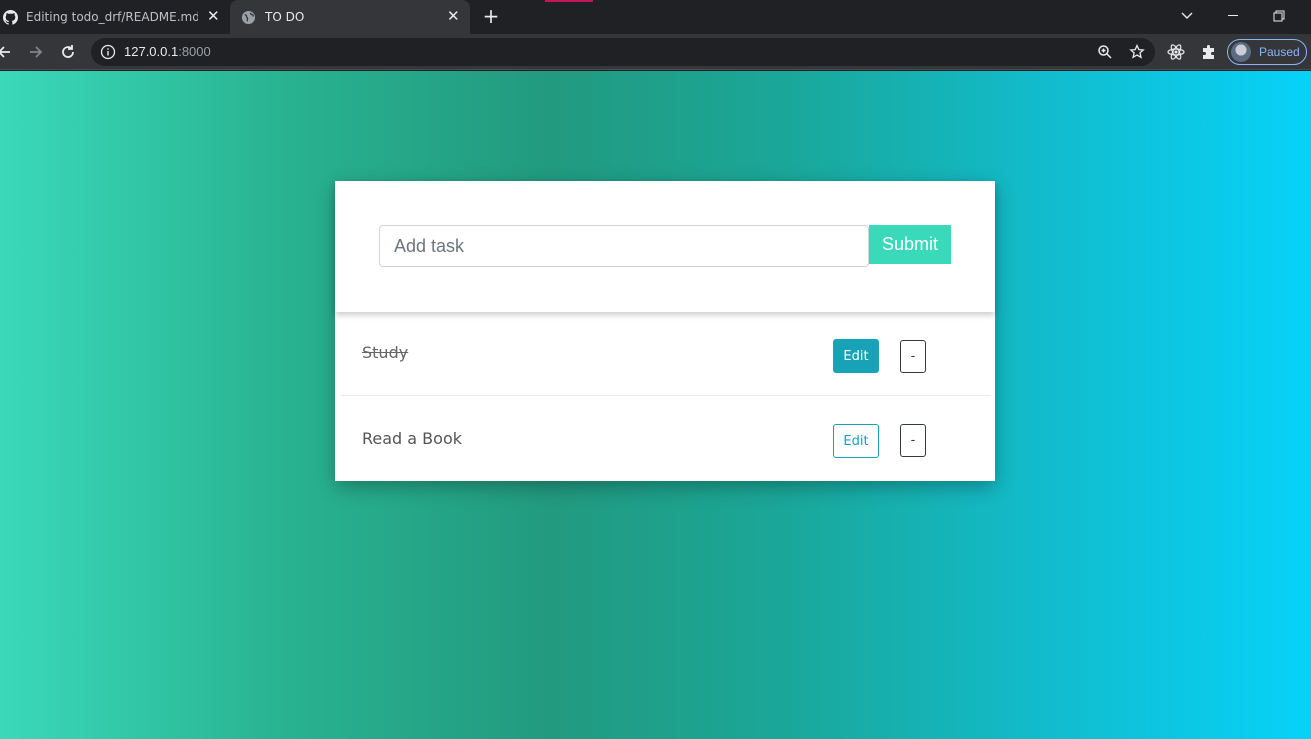 Image resolution: width=1311 pixels, height=739 pixels. Describe the element at coordinates (1209, 52) in the screenshot. I see `extensions-puzzle-icon` at that location.